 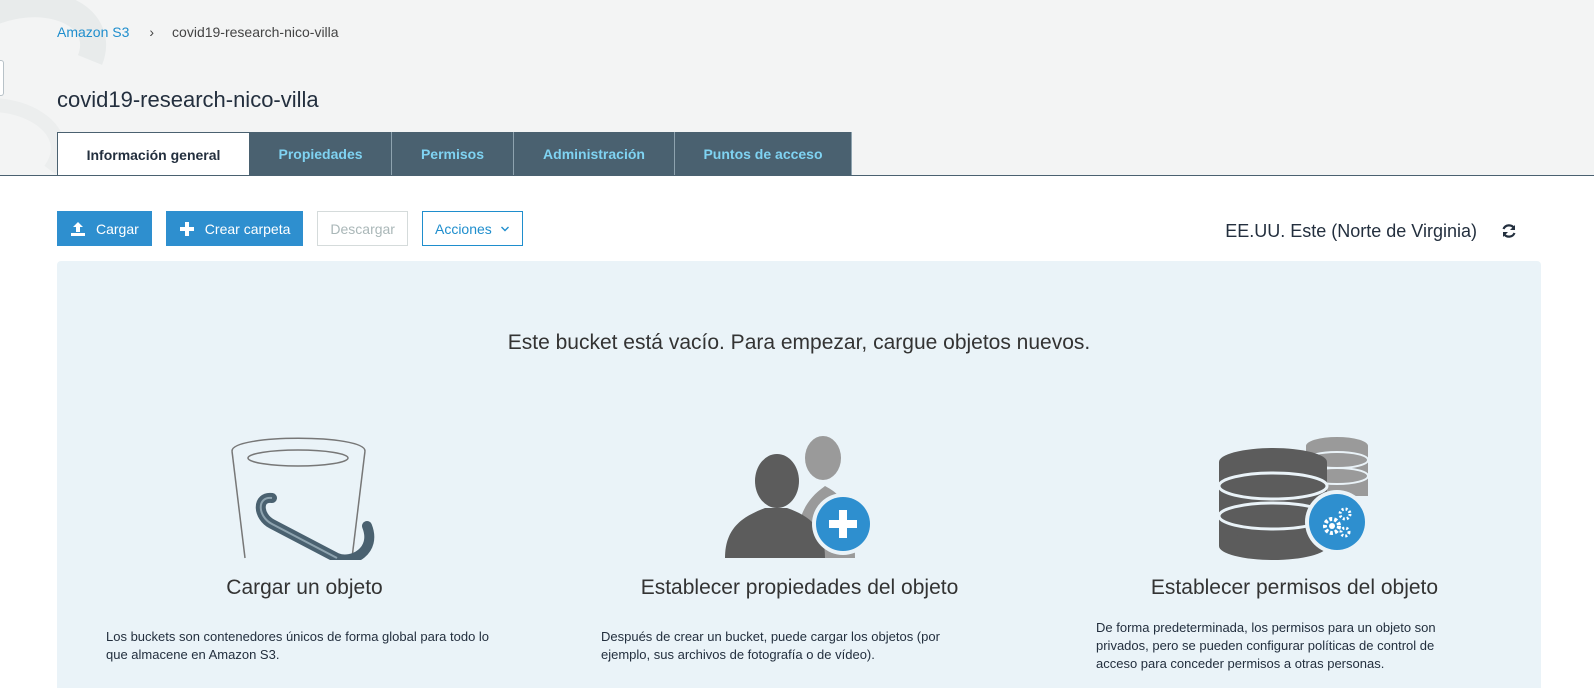 I want to click on object-properties-title: Establecer propiedades del objeto, so click(x=799, y=587).